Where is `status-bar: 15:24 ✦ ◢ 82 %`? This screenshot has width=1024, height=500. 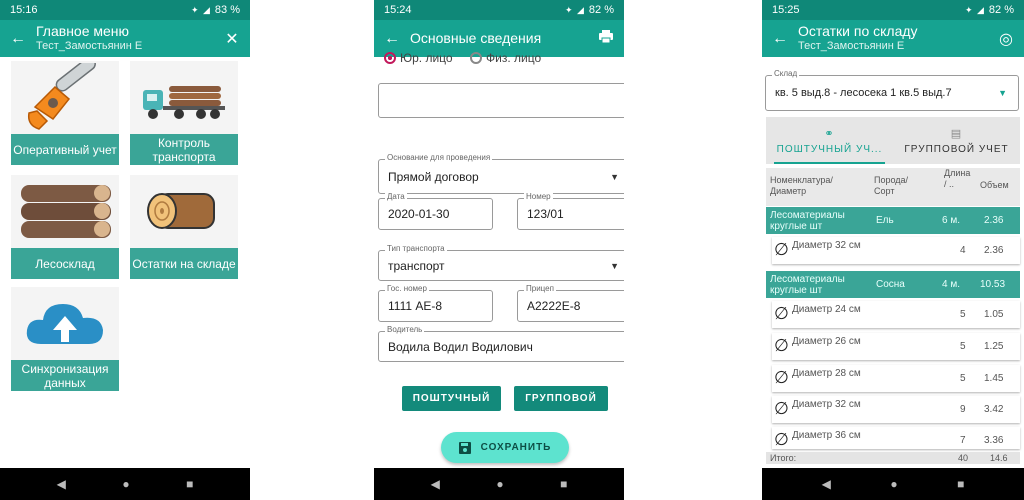 status-bar: 15:24 ✦ ◢ 82 % is located at coordinates (499, 10).